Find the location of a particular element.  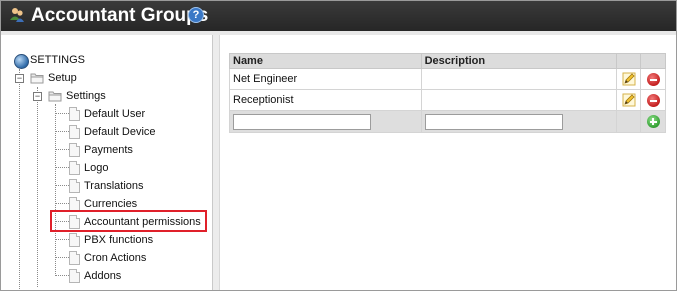

tree-item-label: Currencies is located at coordinates (111, 204).